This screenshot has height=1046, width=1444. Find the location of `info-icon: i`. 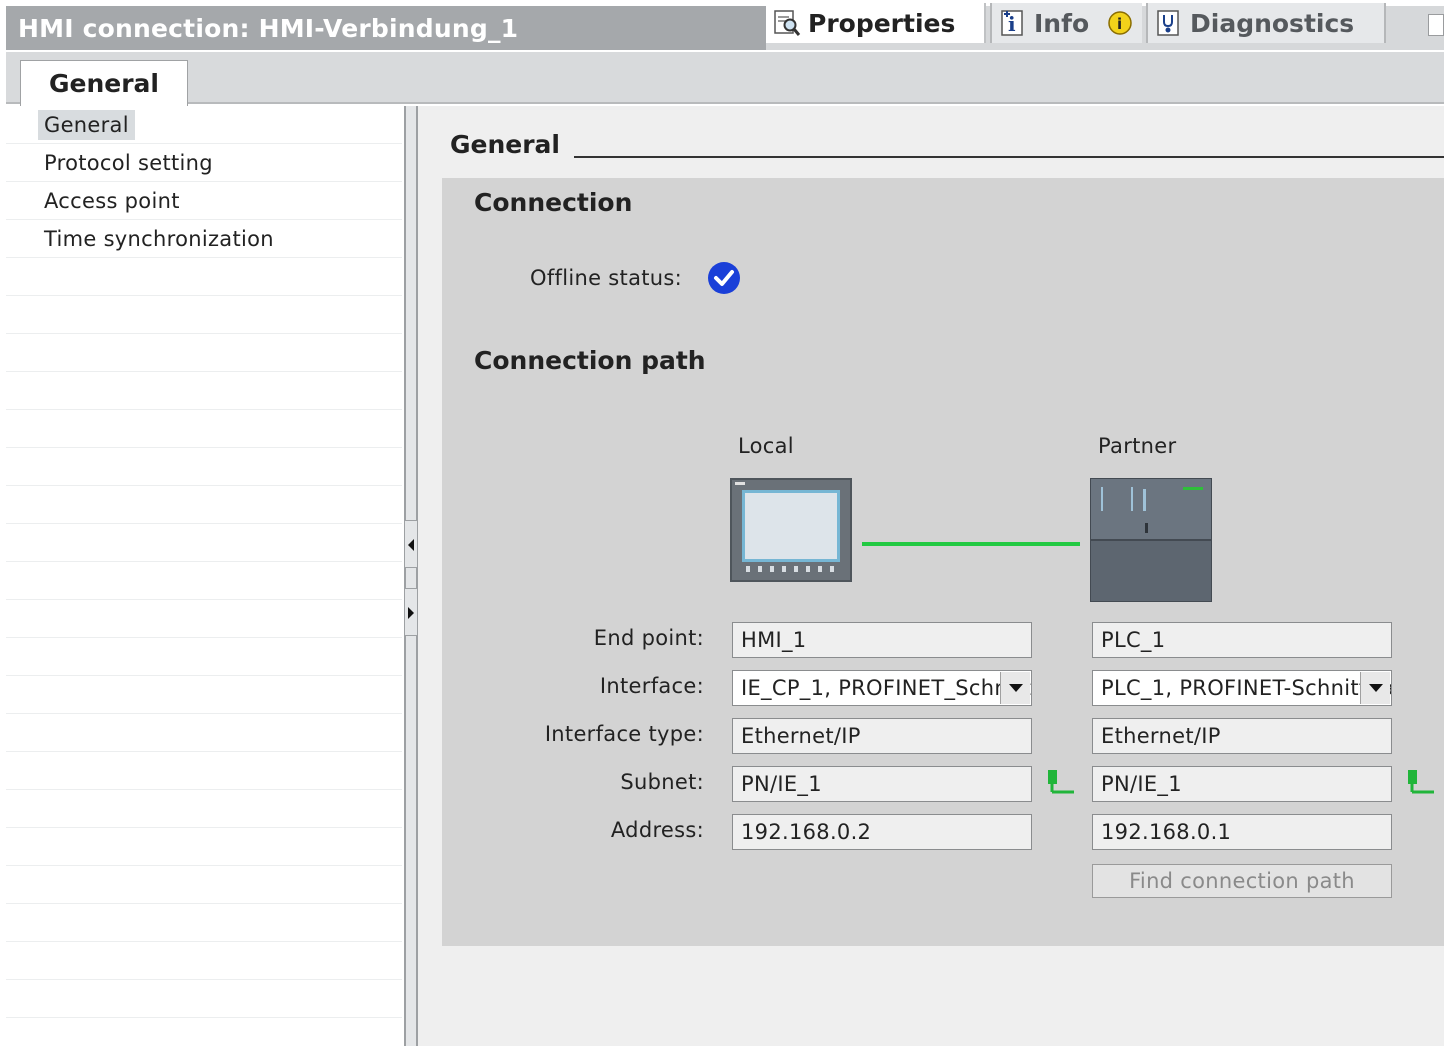

info-icon: i is located at coordinates (1013, 23).